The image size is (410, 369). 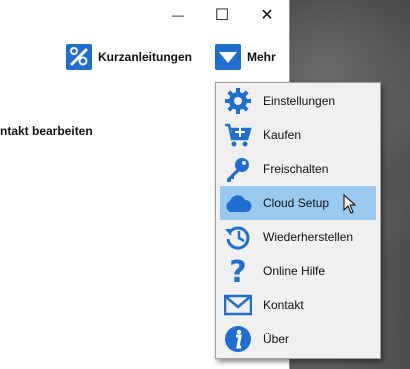 I want to click on menu-item-ueber: Über, so click(x=298, y=339).